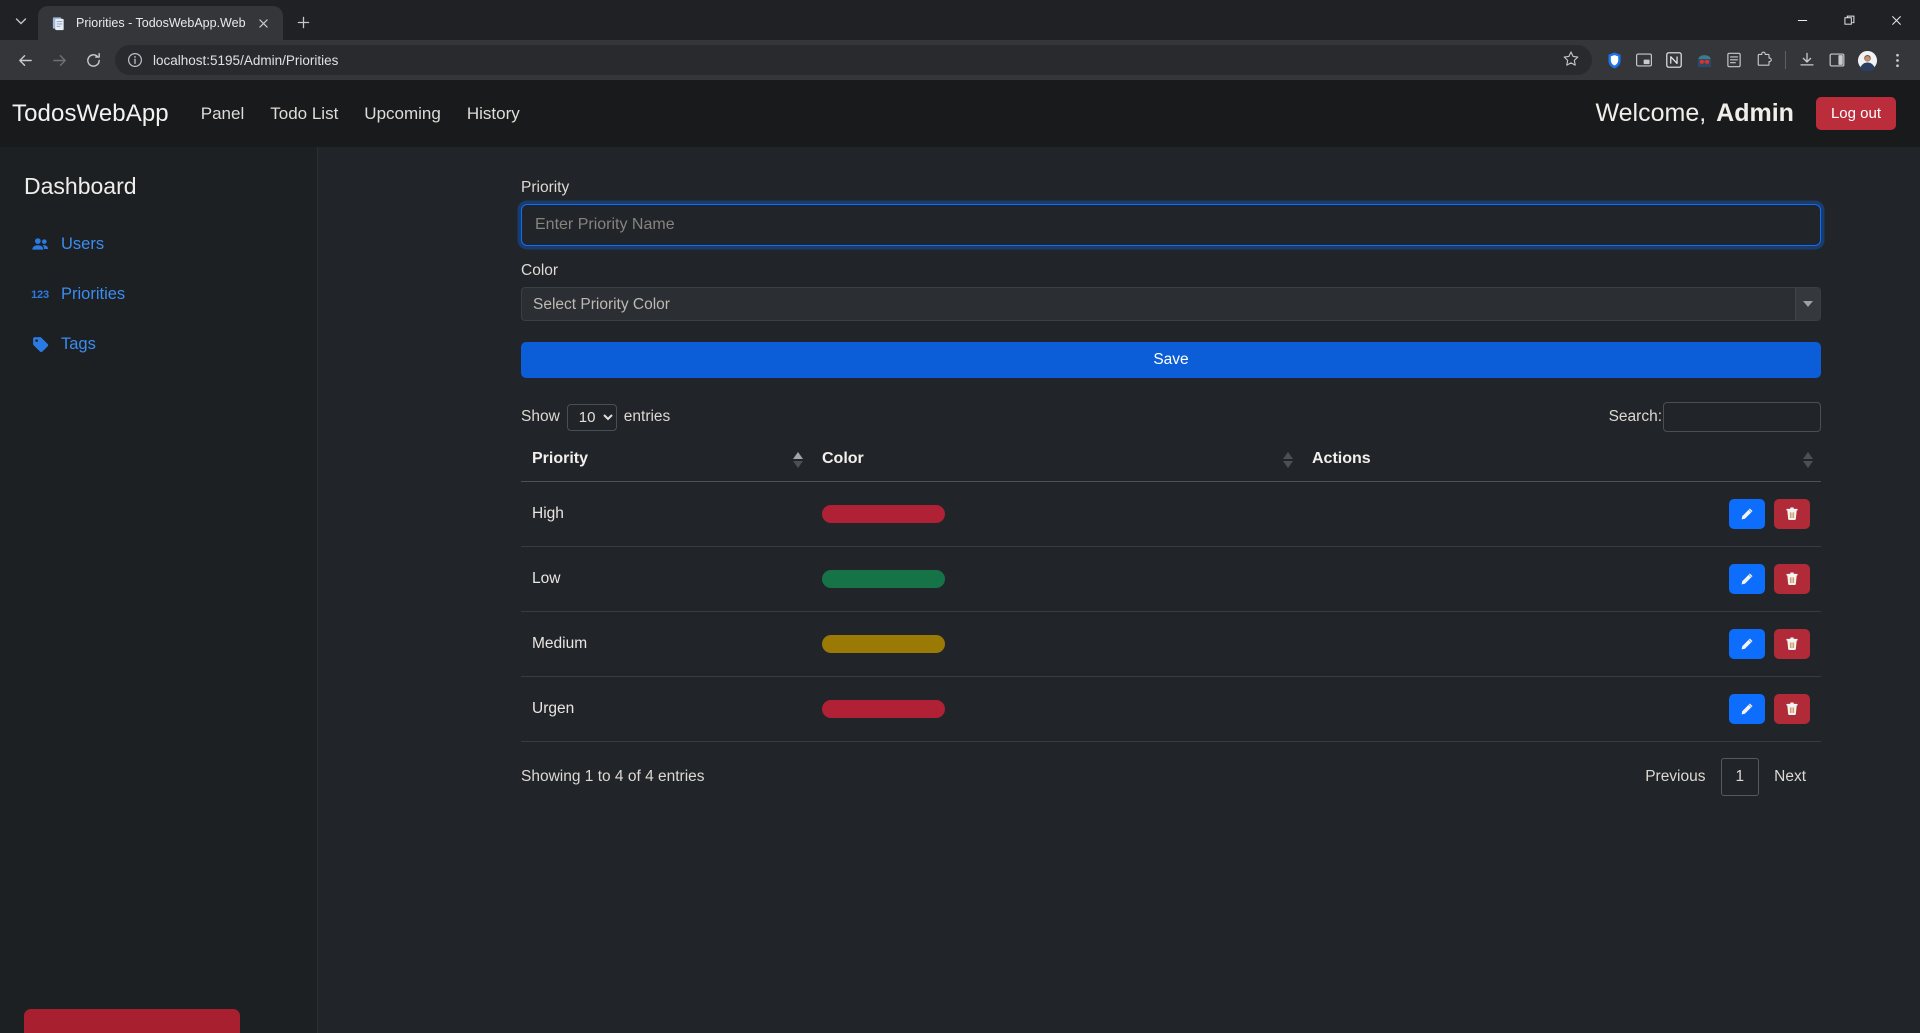  Describe the element at coordinates (1802, 20) in the screenshot. I see `window-minimize-button` at that location.